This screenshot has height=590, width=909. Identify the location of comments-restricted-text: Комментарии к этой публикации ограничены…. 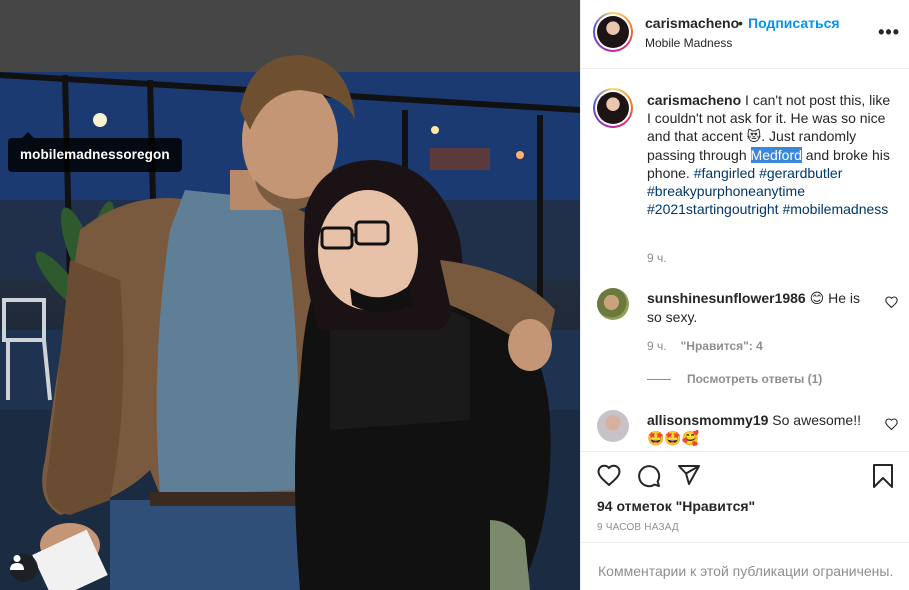
(746, 571).